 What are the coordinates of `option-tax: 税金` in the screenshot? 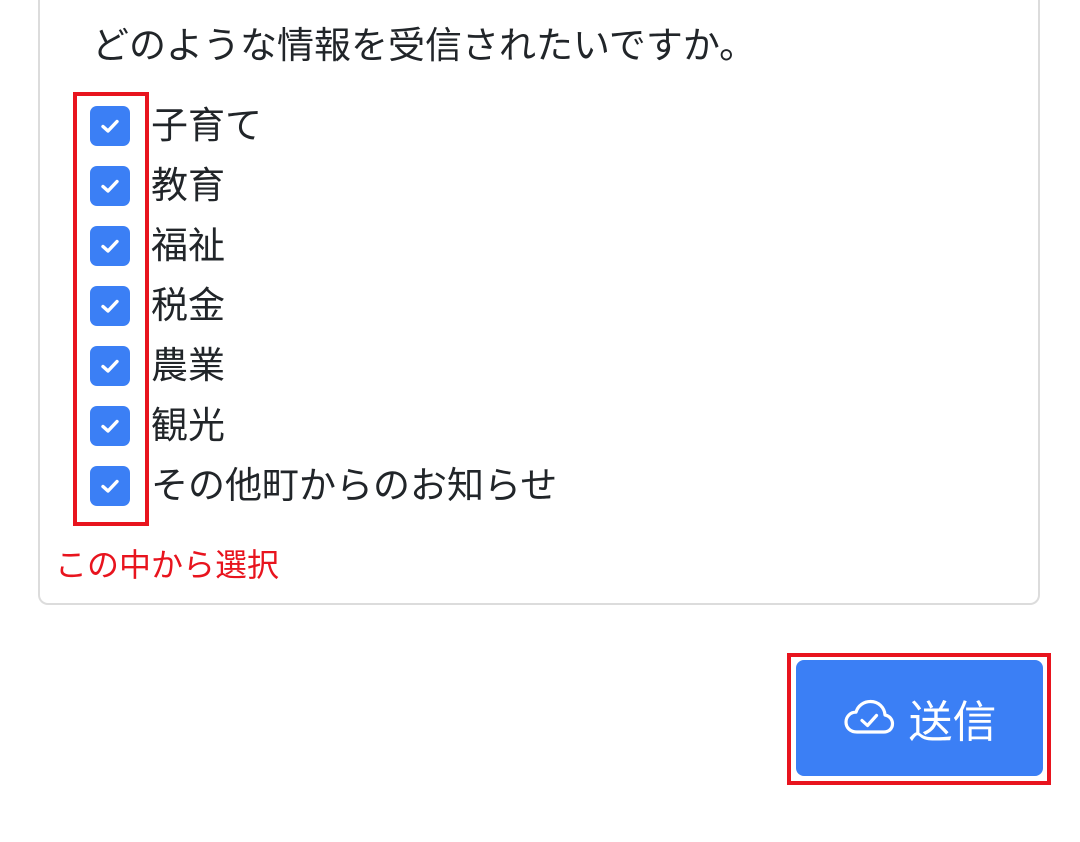 It's located at (323, 306).